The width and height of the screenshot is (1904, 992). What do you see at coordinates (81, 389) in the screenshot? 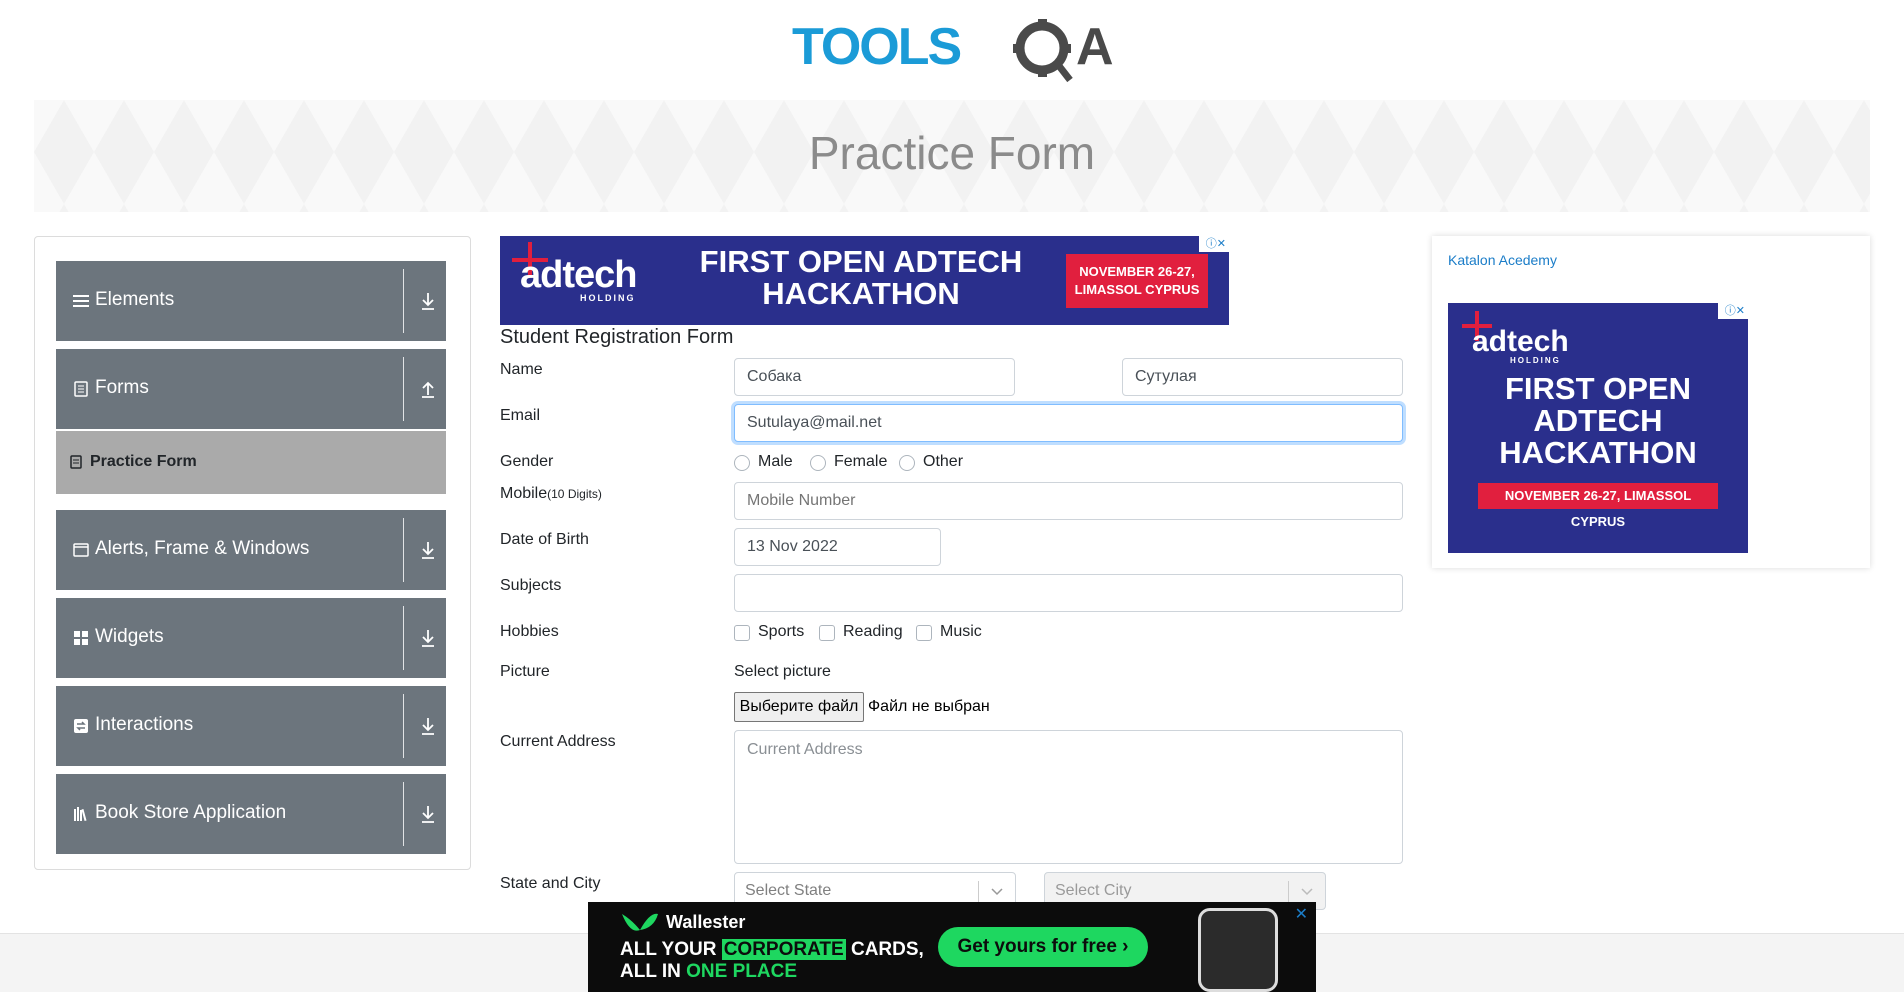
I see `document-icon` at bounding box center [81, 389].